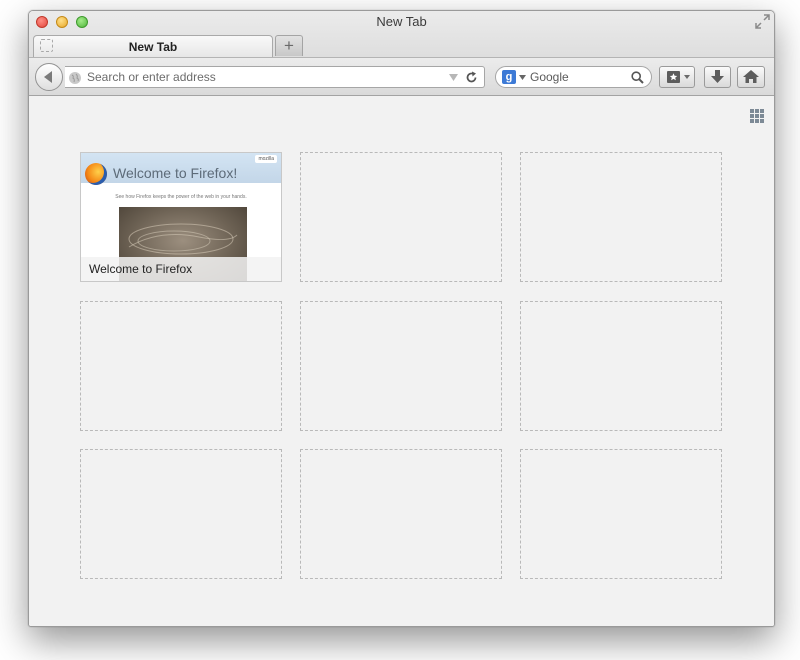  Describe the element at coordinates (762, 21) in the screenshot. I see `fullscreen-icon` at that location.